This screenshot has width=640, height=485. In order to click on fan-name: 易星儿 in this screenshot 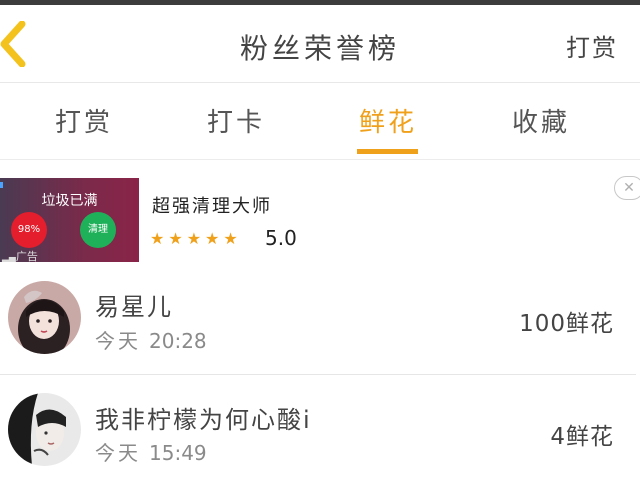, I will do `click(134, 307)`.